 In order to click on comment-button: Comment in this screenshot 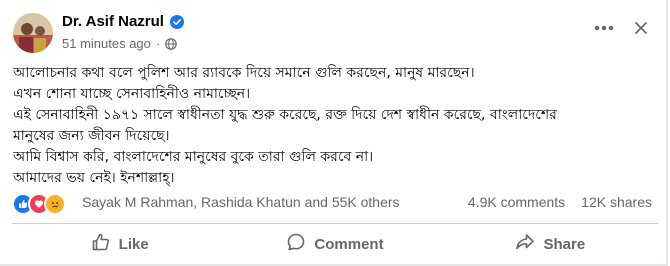, I will do `click(334, 244)`.